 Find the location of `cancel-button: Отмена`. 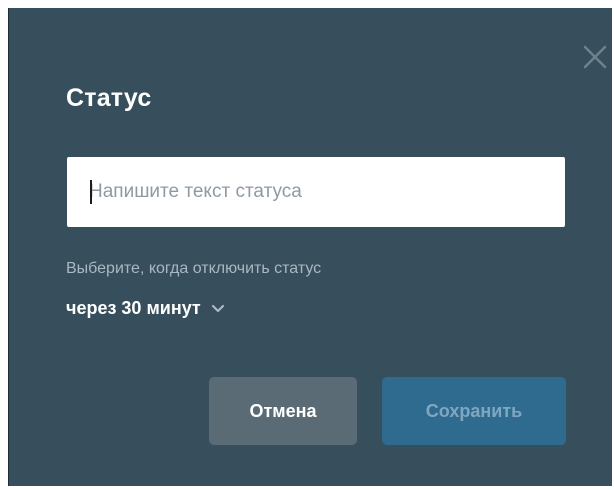

cancel-button: Отмена is located at coordinates (283, 411).